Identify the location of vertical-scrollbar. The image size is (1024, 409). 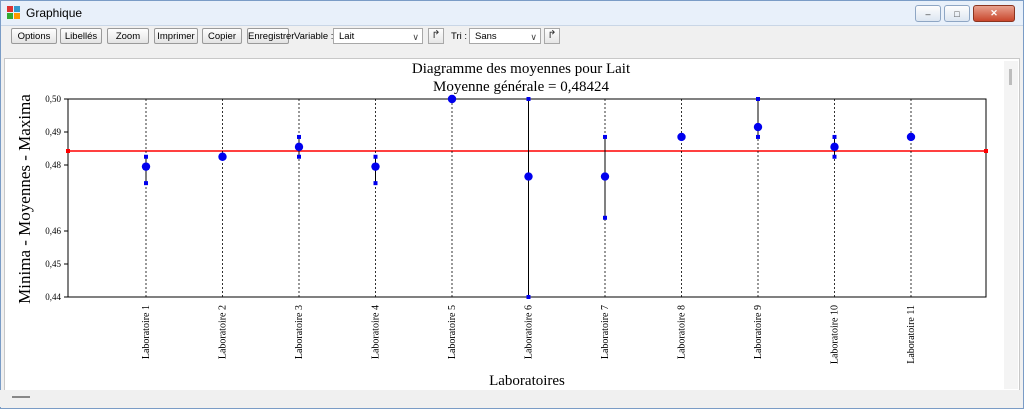
(1011, 225).